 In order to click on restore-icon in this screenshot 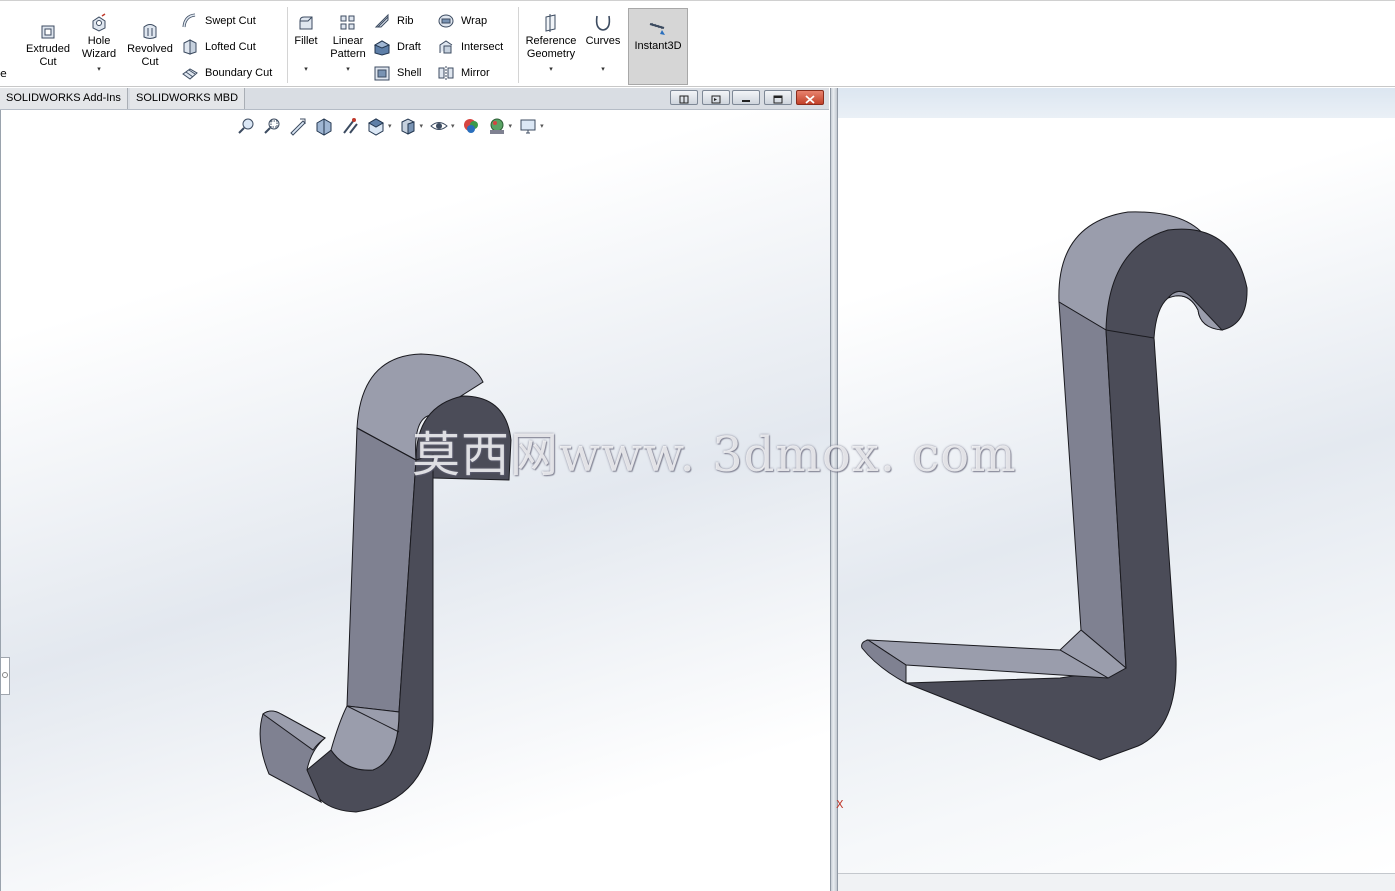, I will do `click(778, 99)`.